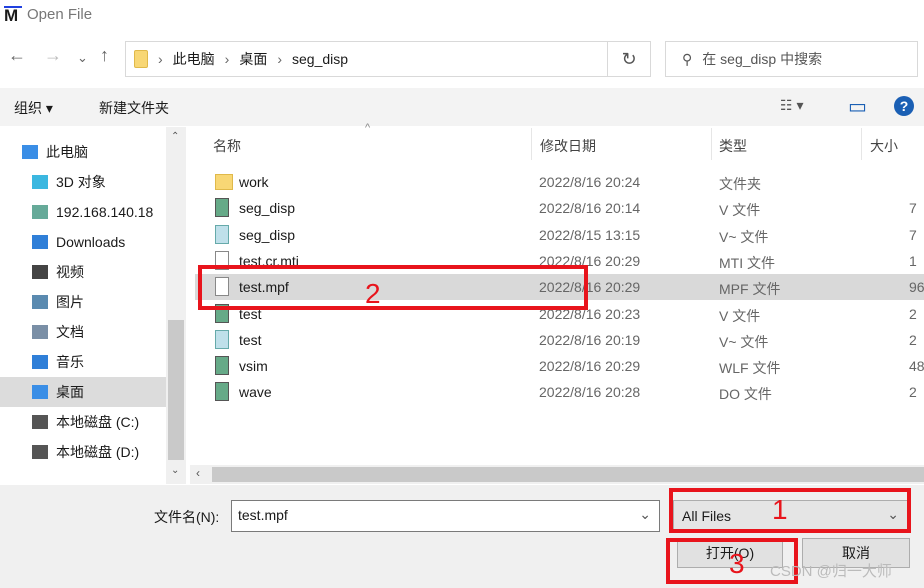  What do you see at coordinates (70, 272) in the screenshot?
I see `sidebar-item-label: 视频` at bounding box center [70, 272].